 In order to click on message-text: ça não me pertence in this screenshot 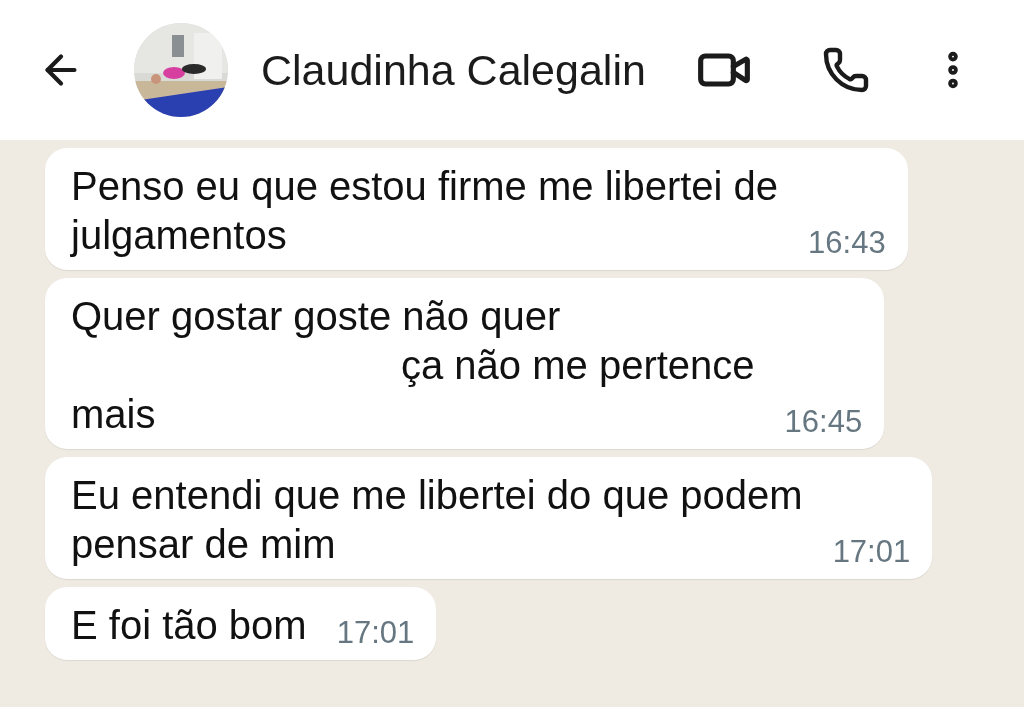, I will do `click(578, 365)`.